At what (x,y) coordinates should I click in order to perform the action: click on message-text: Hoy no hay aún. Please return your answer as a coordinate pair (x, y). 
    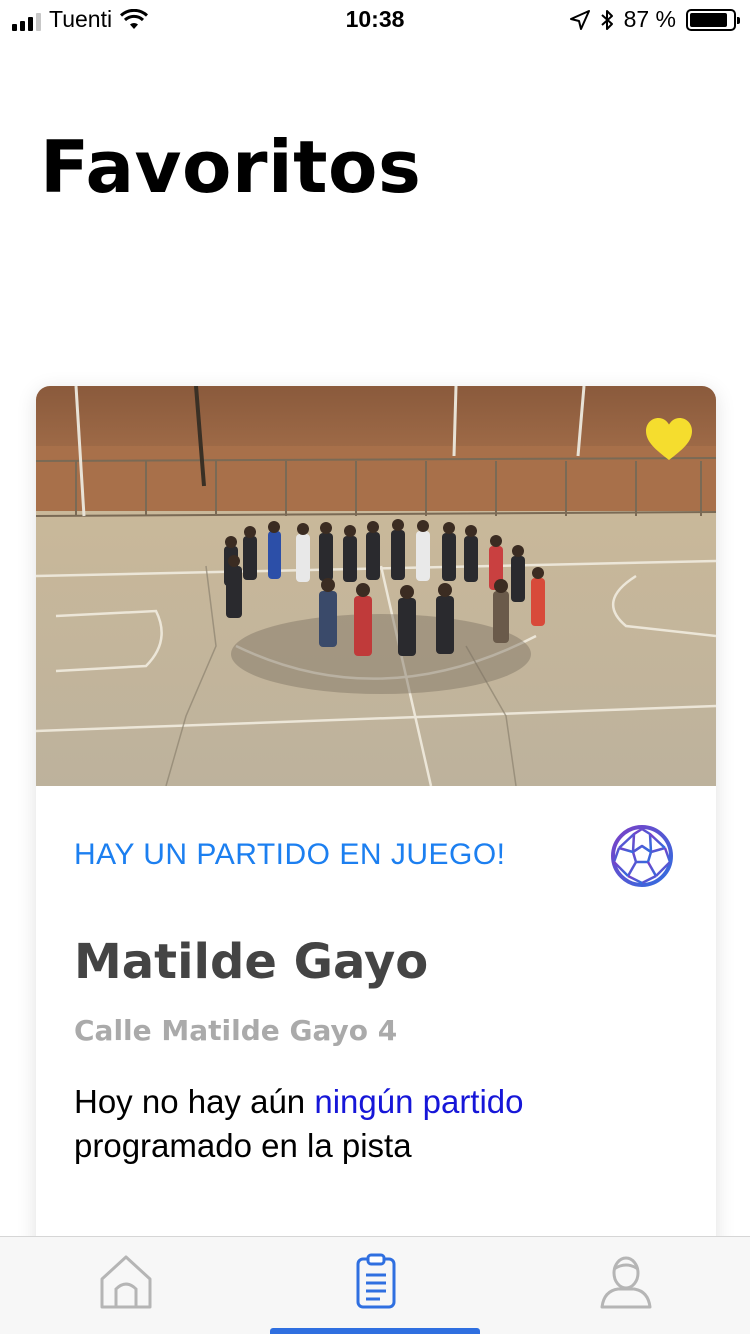
    Looking at the image, I should click on (194, 1101).